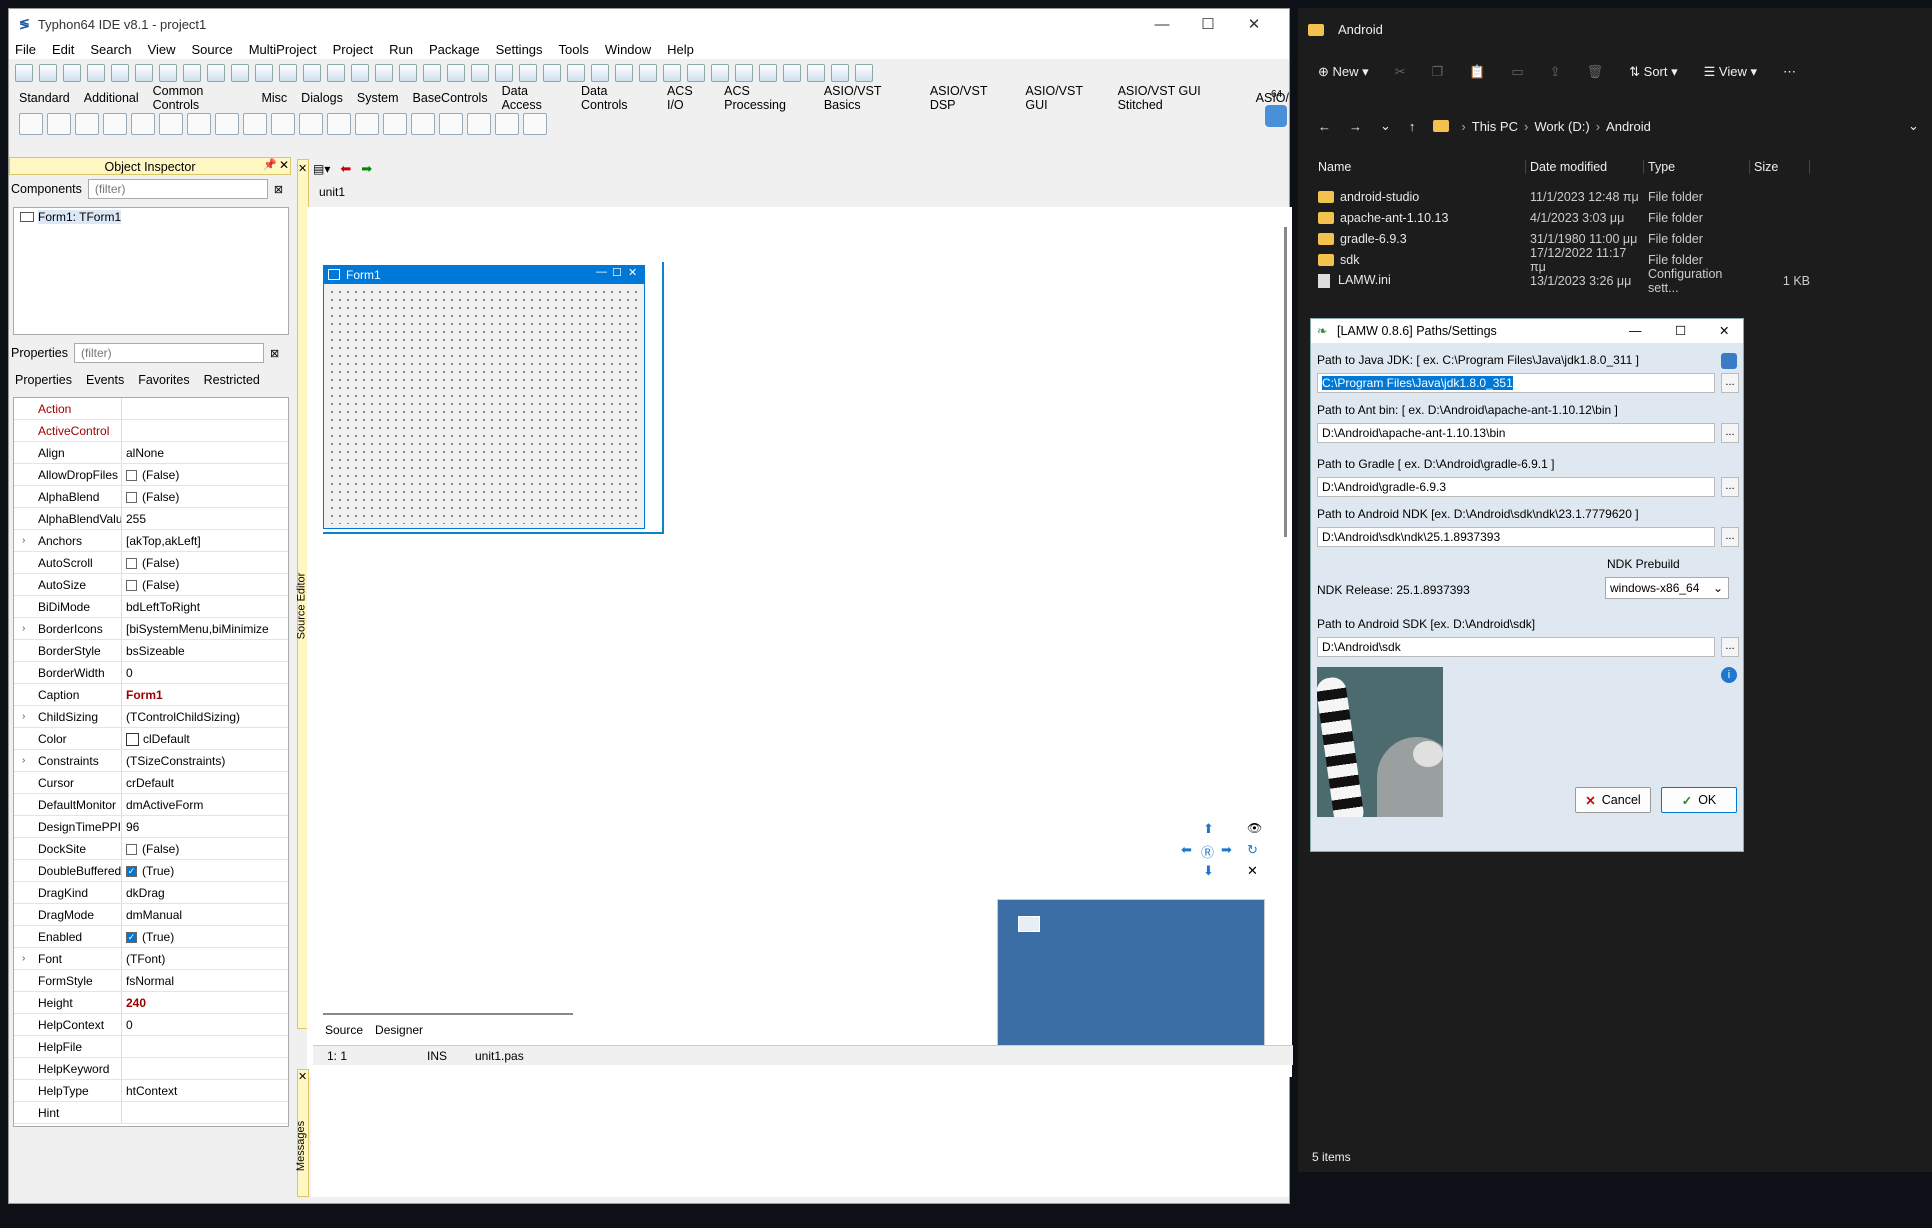 This screenshot has width=1932, height=1228. I want to click on property-row: HelpContext 0, so click(151, 1025).